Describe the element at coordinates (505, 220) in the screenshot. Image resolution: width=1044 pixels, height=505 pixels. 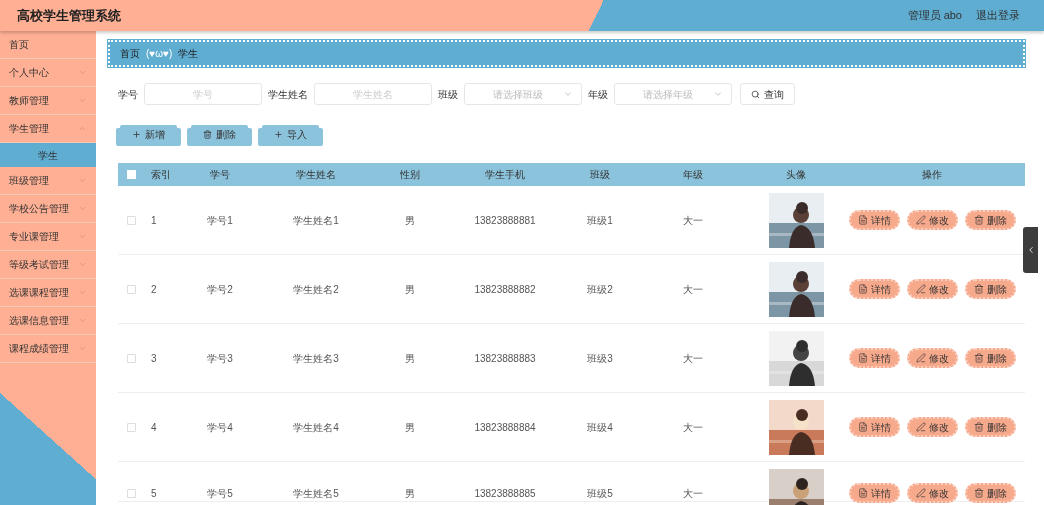
I see `table-cell: 13823888881` at that location.